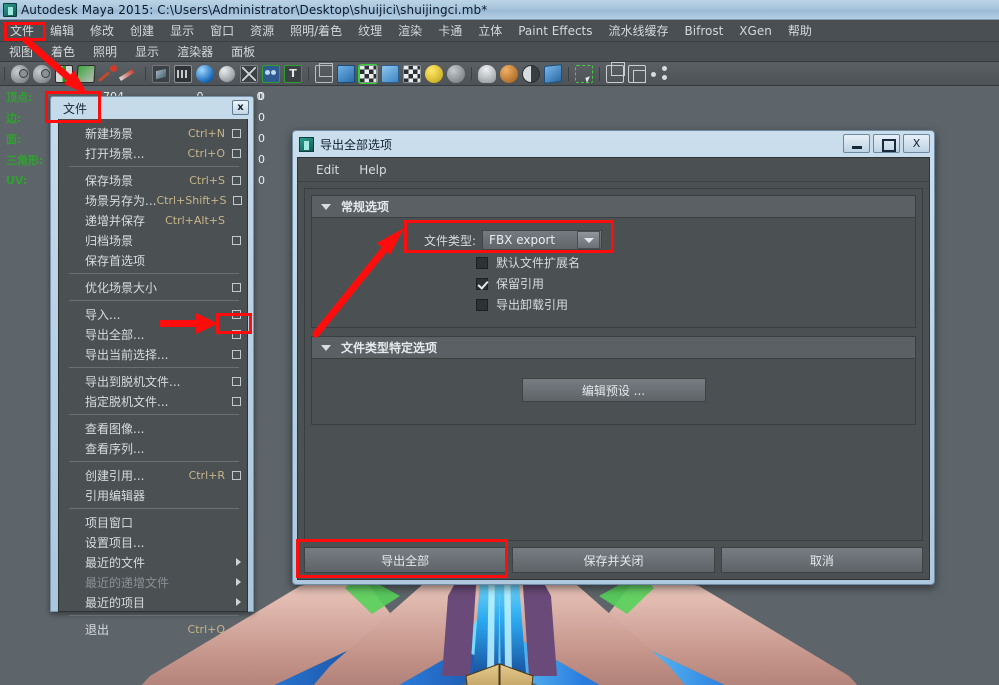 This screenshot has height=685, width=999. Describe the element at coordinates (153, 602) in the screenshot. I see `file-menu-item-21: 最近的项目` at that location.